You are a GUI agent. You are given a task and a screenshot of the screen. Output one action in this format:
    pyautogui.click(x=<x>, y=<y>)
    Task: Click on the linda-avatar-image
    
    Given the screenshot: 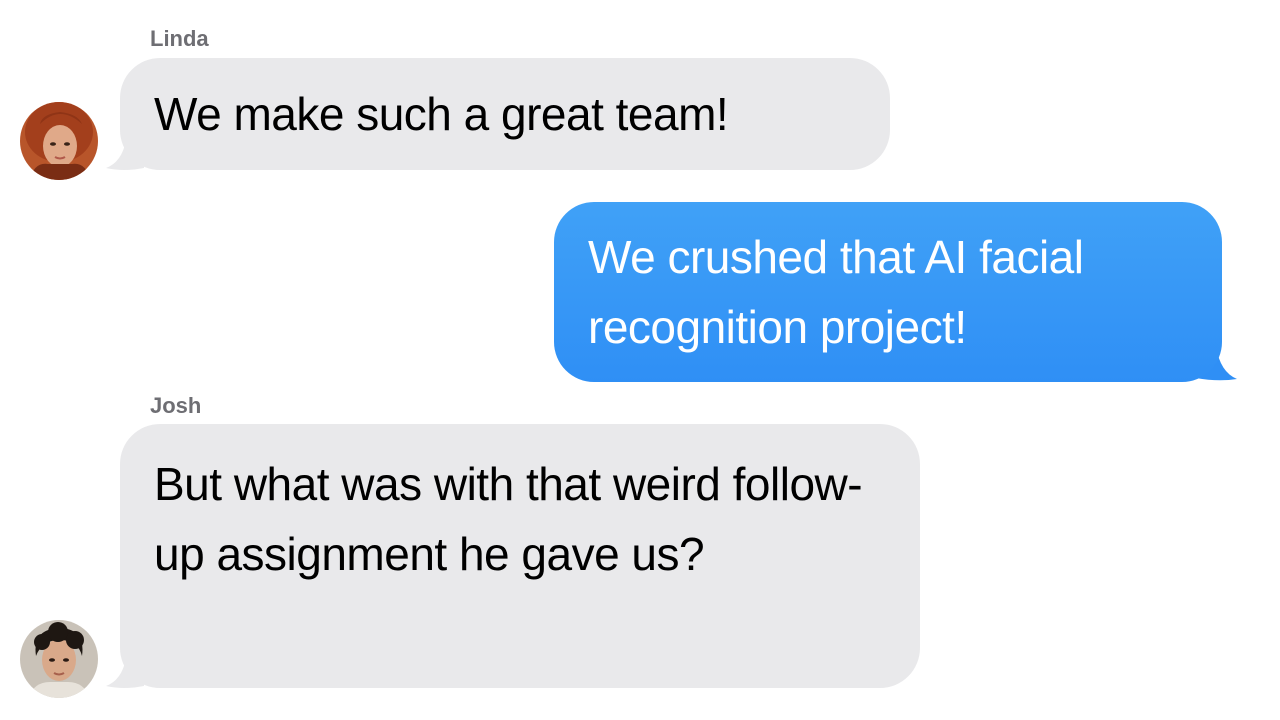 What is the action you would take?
    pyautogui.click(x=59, y=141)
    